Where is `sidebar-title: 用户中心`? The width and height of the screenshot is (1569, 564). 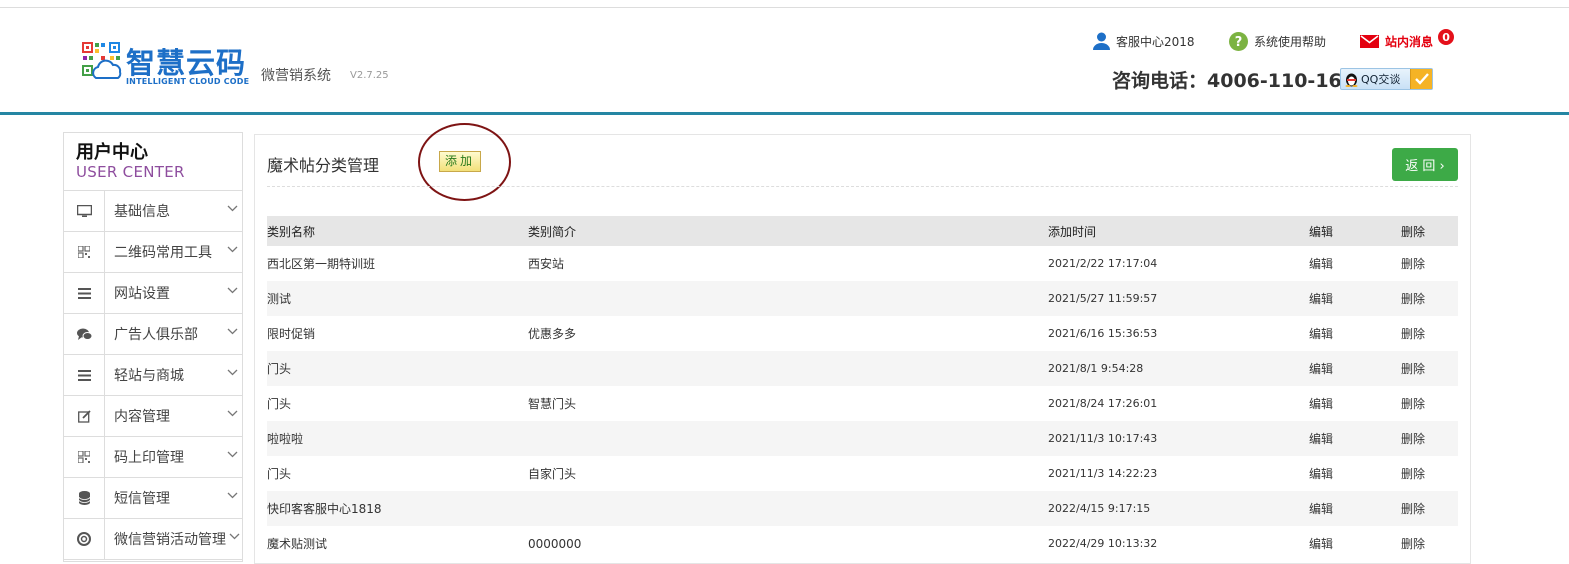
sidebar-title: 用户中心 is located at coordinates (112, 152).